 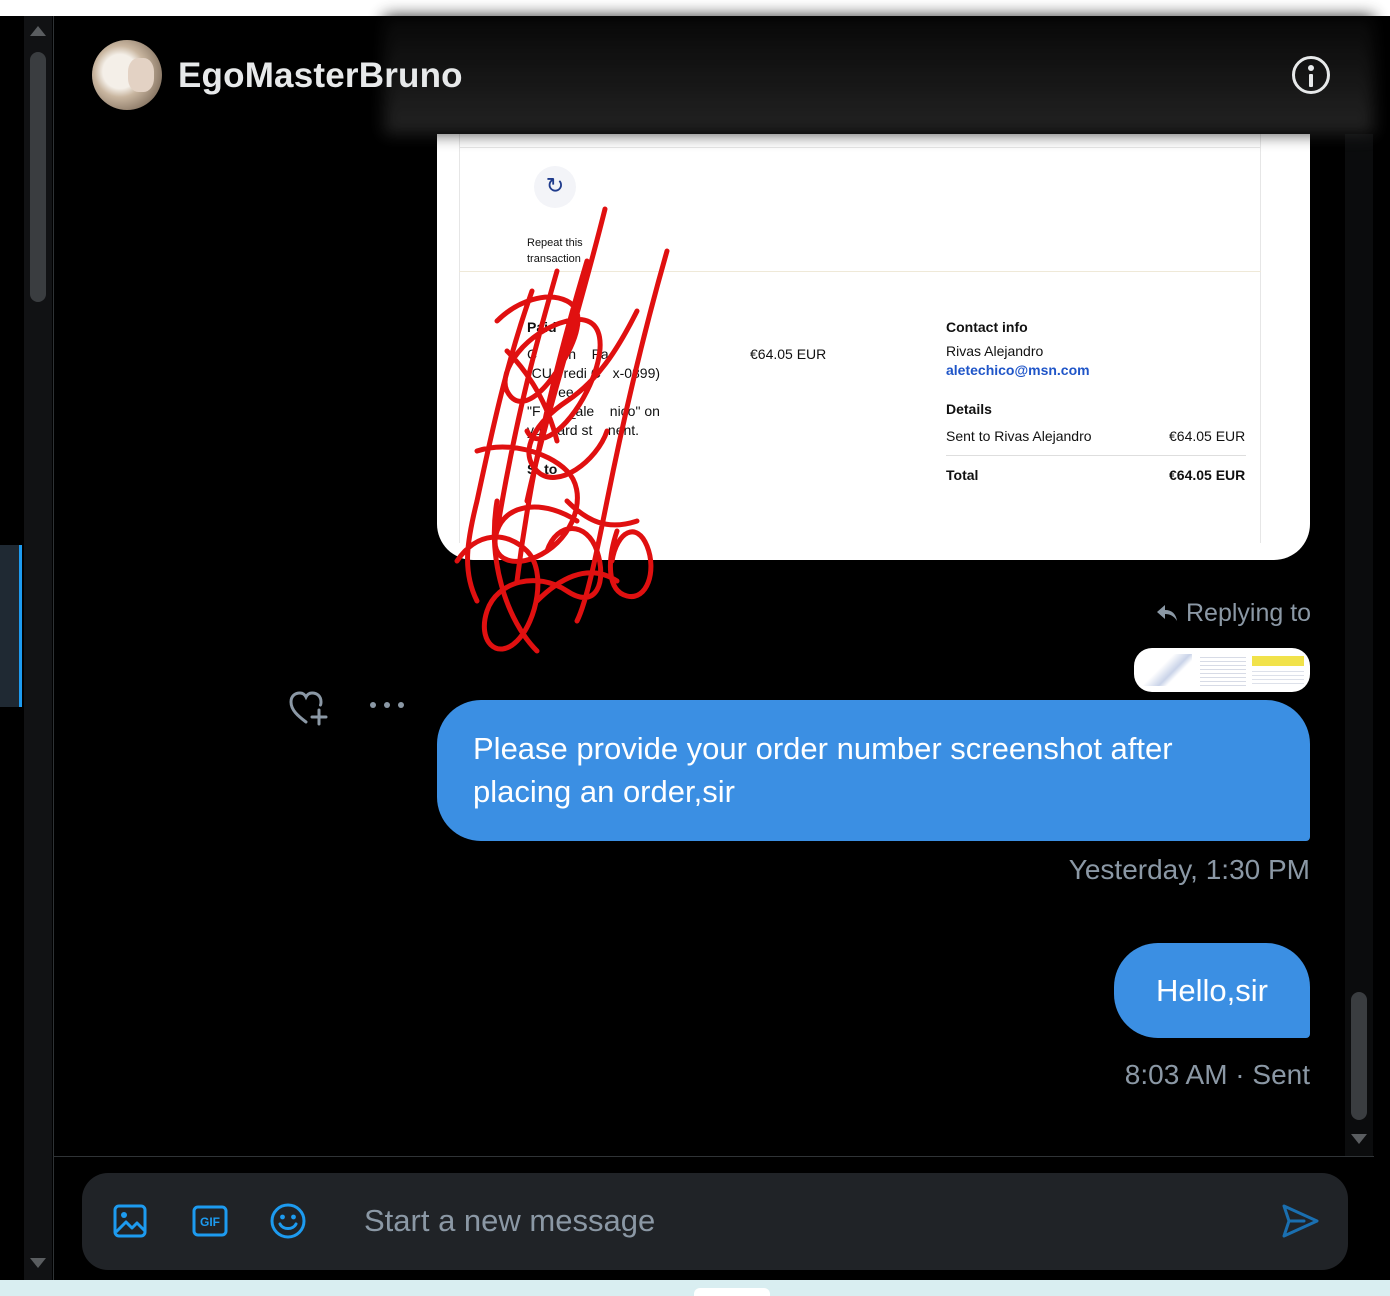 What do you see at coordinates (1300, 1221) in the screenshot?
I see `send-icon` at bounding box center [1300, 1221].